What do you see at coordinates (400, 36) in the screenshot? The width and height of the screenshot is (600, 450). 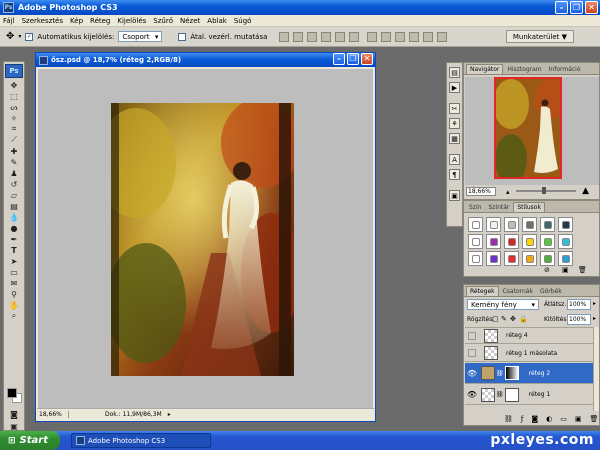 I see `distribute-bottom-icon` at bounding box center [400, 36].